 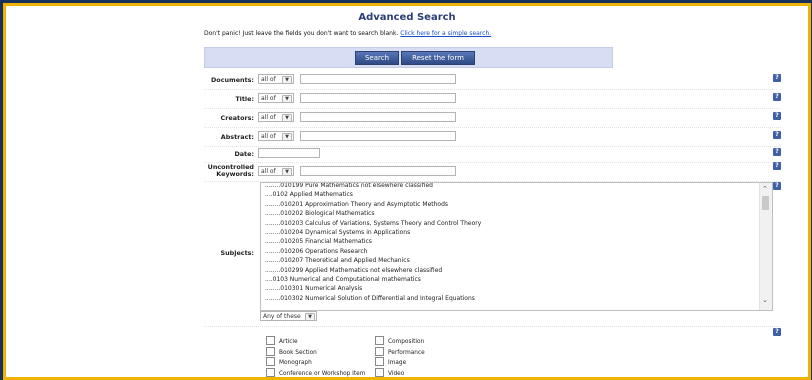 I want to click on keywords-input, so click(x=378, y=171).